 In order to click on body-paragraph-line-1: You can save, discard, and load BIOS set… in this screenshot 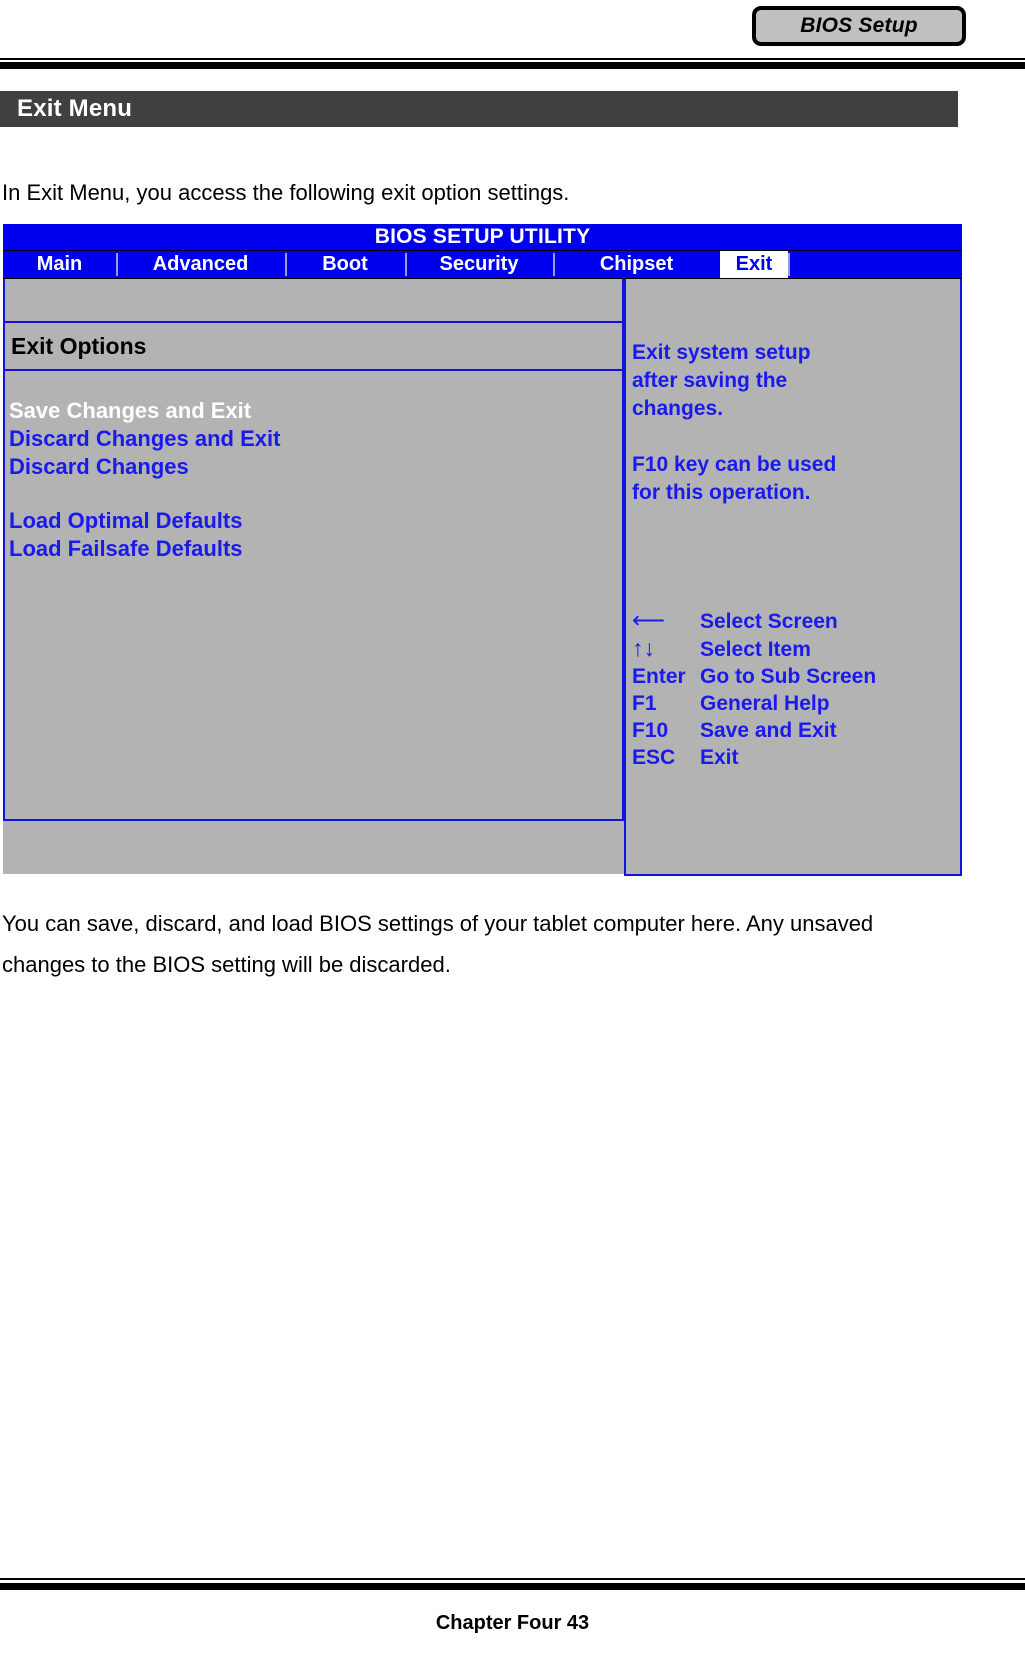, I will do `click(438, 923)`.